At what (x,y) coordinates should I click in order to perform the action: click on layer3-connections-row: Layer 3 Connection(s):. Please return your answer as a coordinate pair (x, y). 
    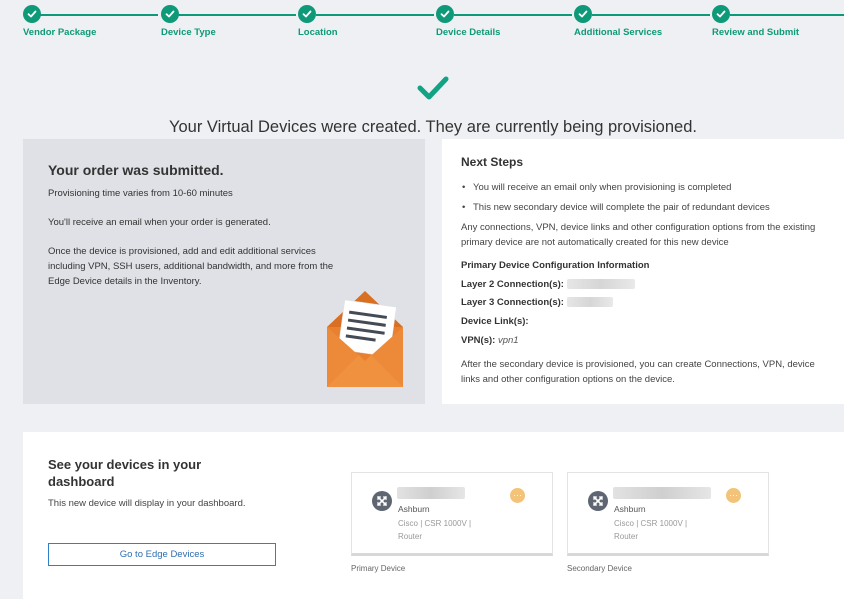
    Looking at the image, I should click on (537, 302).